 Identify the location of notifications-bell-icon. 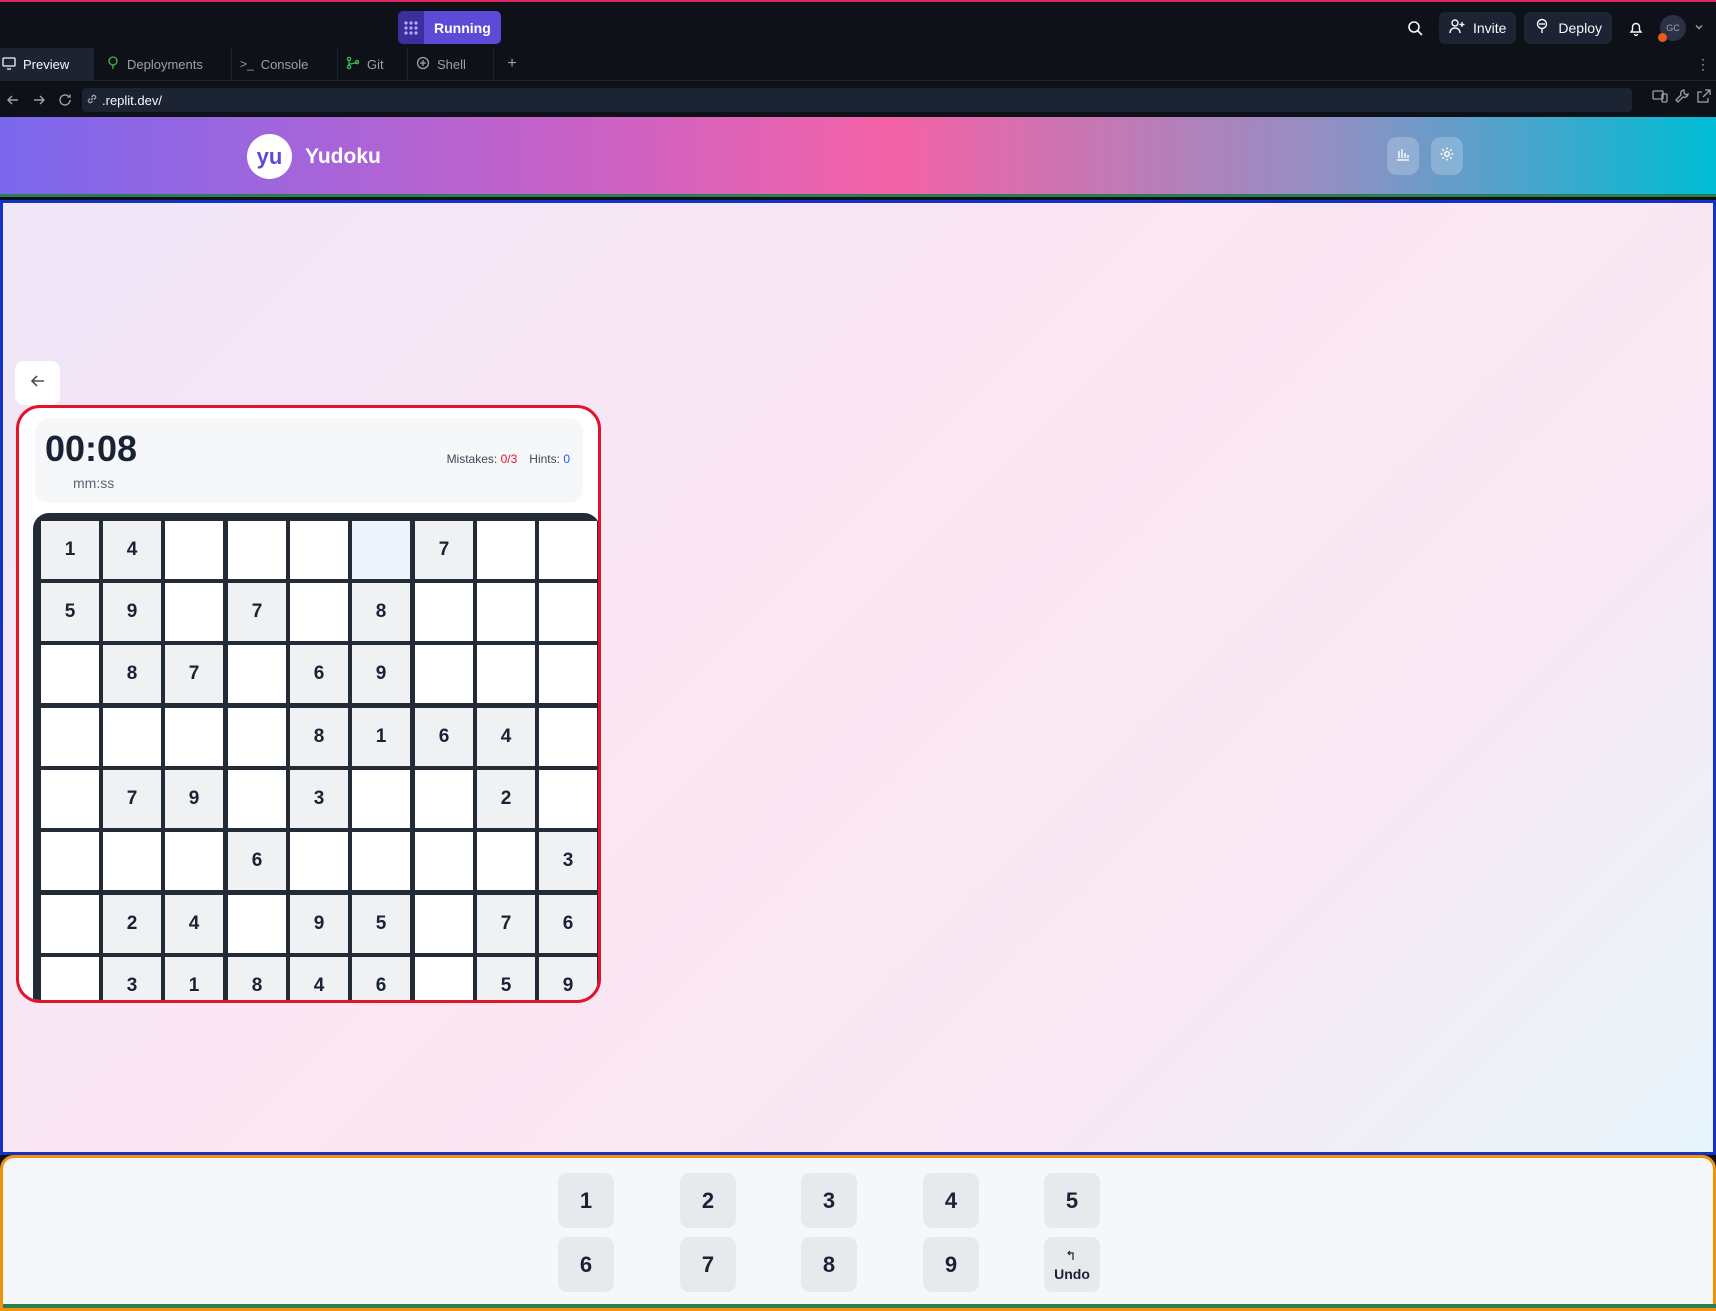
(1636, 28).